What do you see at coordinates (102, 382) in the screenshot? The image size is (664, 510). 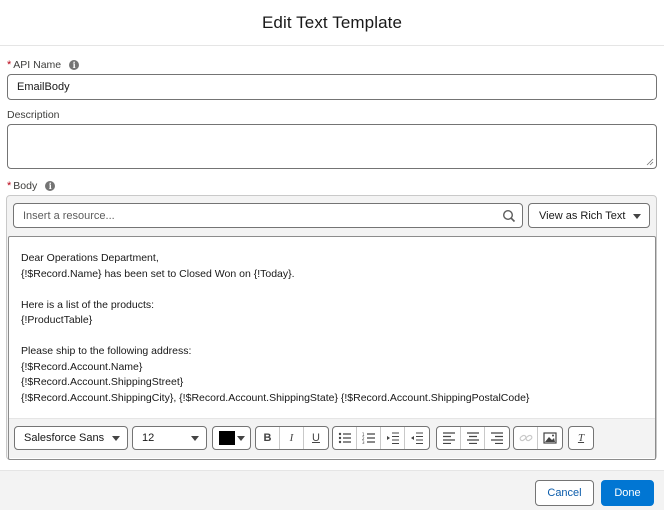 I see `editor-line: {!$Record.Account.ShippingStreet}` at bounding box center [102, 382].